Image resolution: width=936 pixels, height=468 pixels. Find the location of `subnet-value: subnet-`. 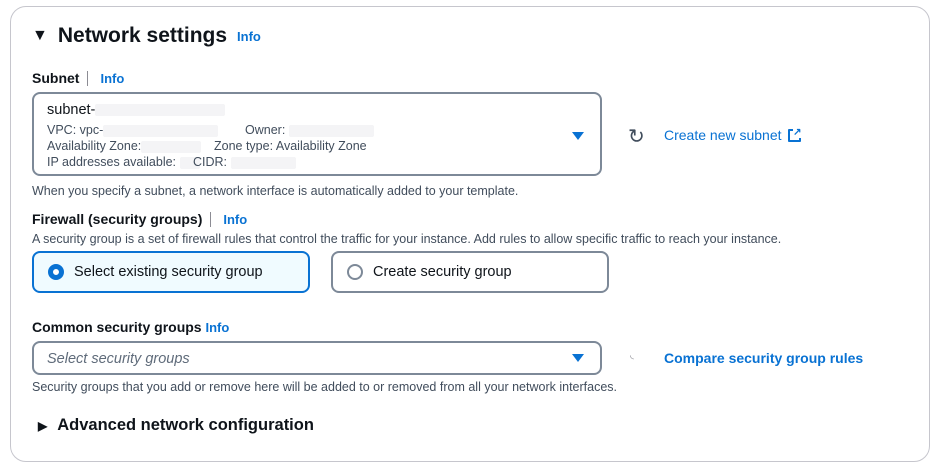

subnet-value: subnet- is located at coordinates (71, 110).